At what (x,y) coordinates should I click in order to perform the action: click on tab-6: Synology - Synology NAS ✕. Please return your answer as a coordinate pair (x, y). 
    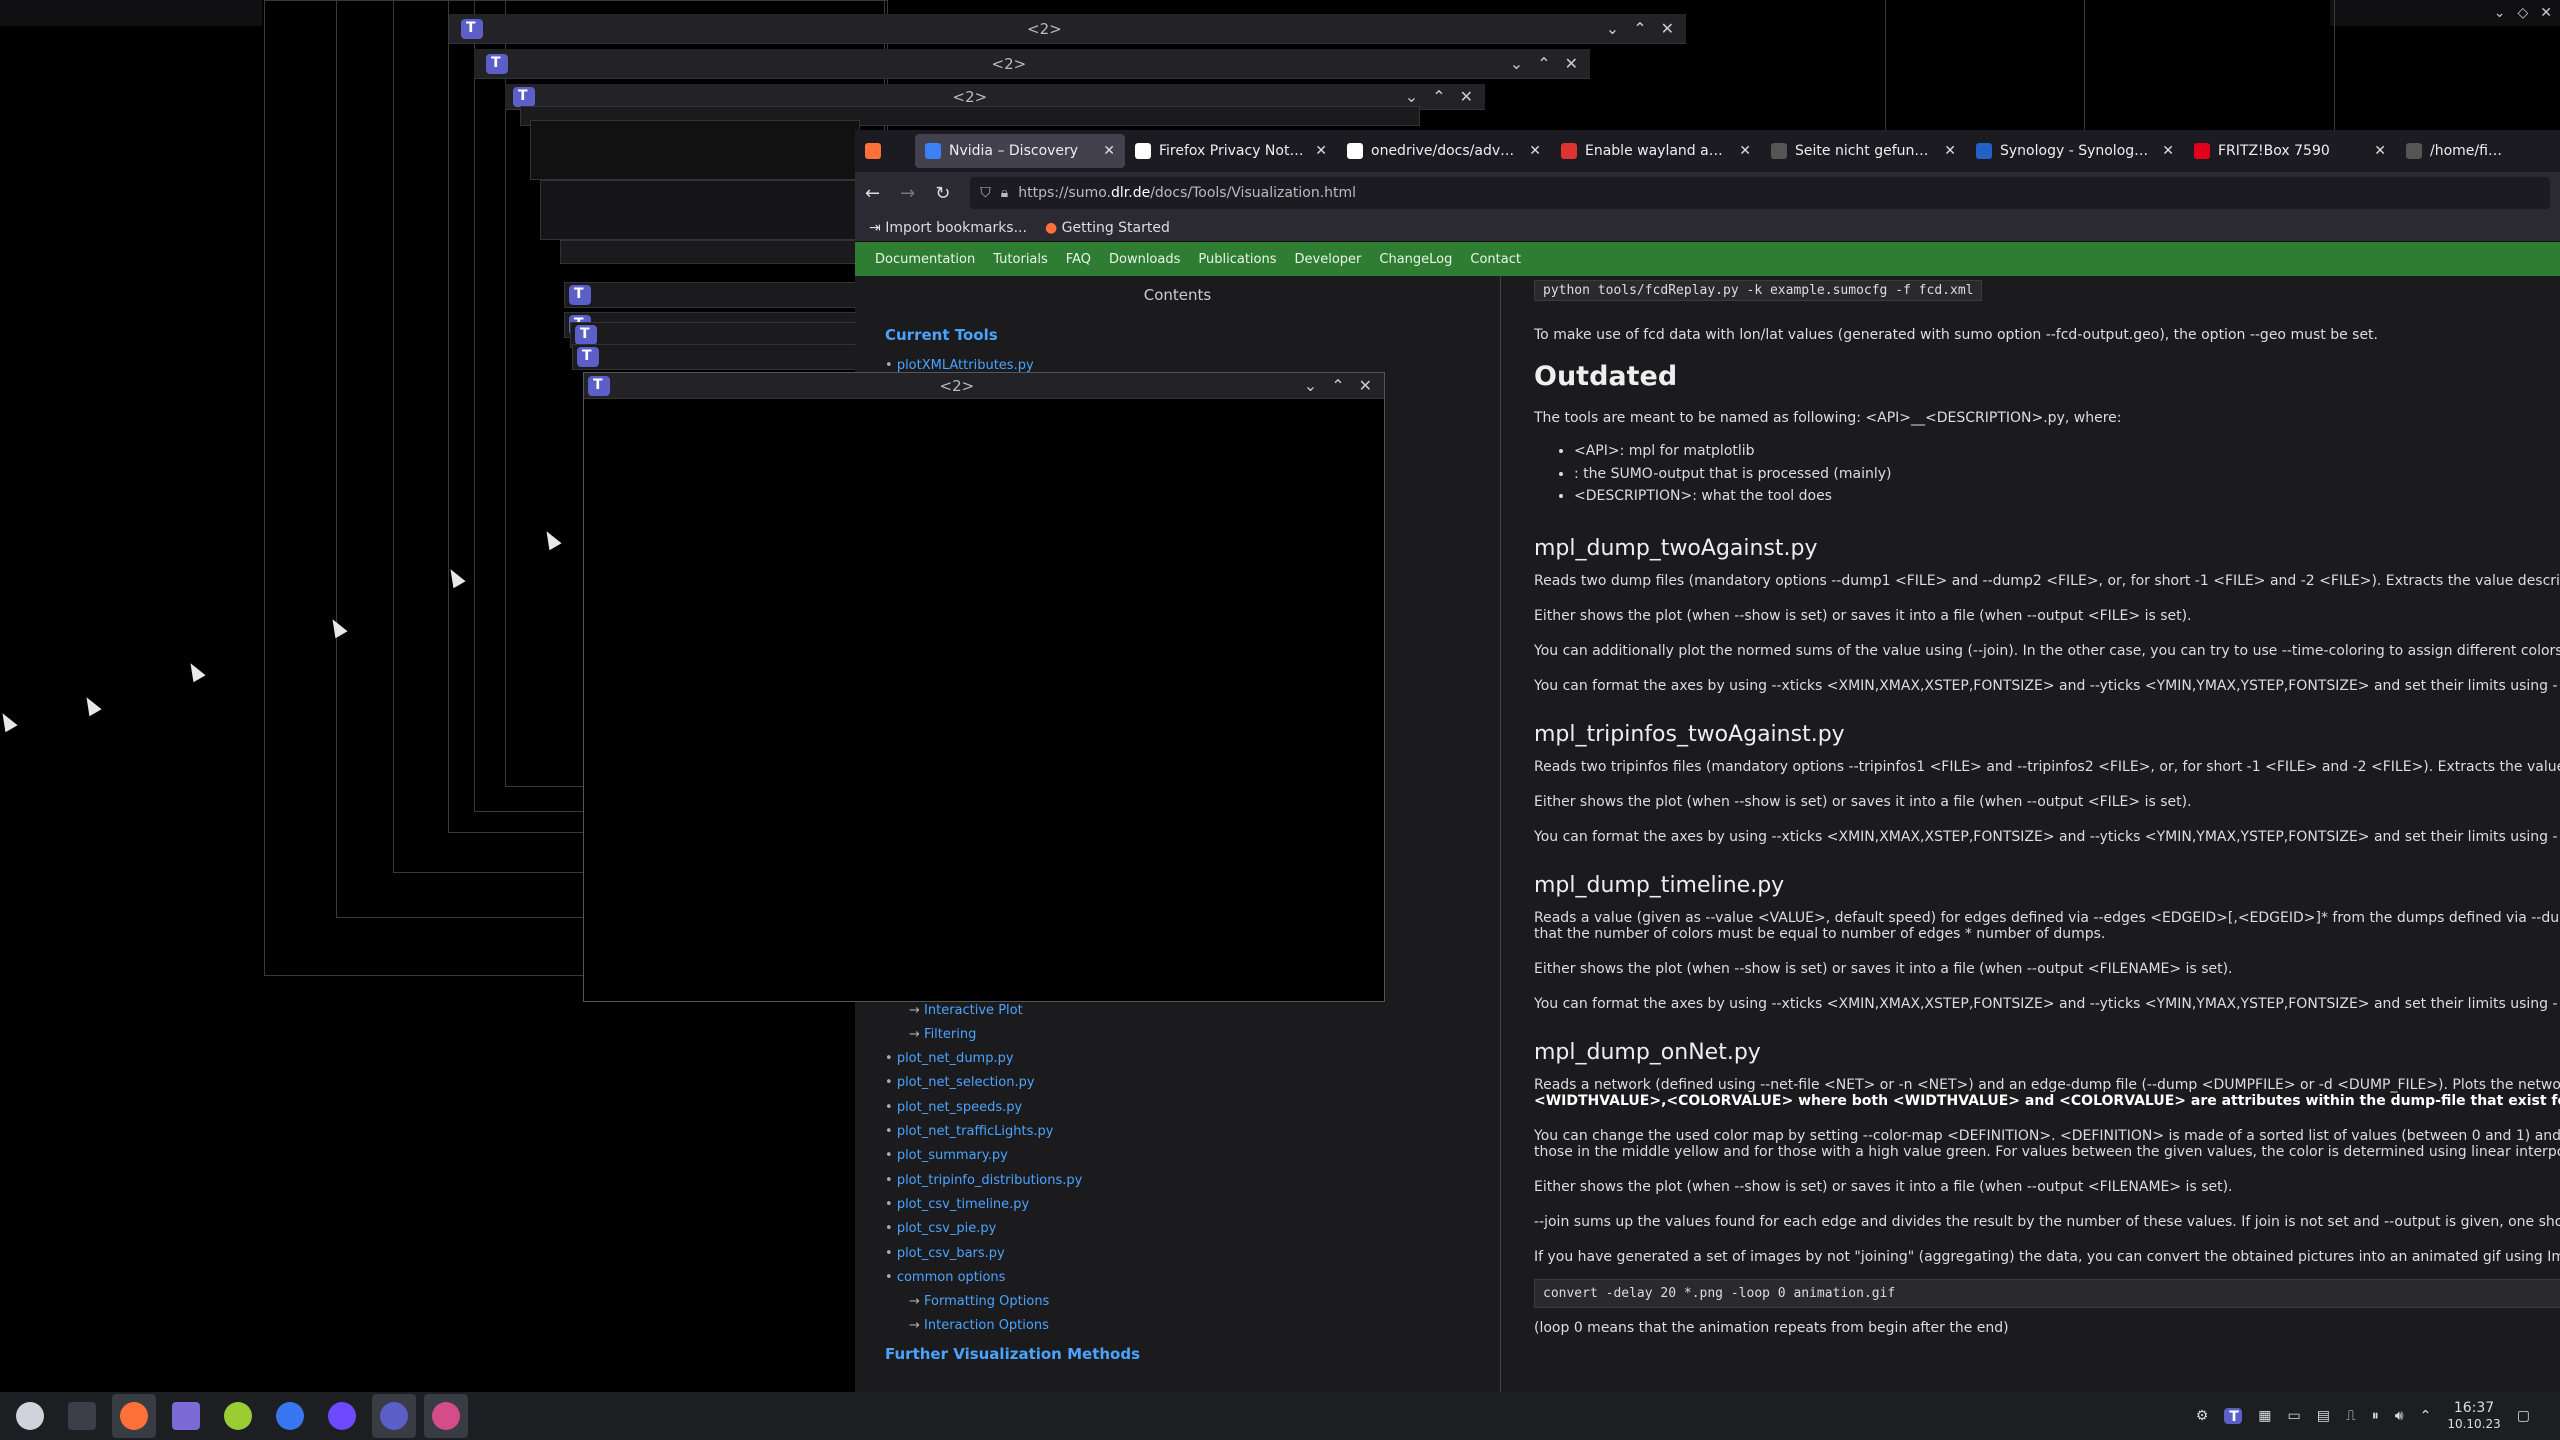
    Looking at the image, I should click on (2075, 151).